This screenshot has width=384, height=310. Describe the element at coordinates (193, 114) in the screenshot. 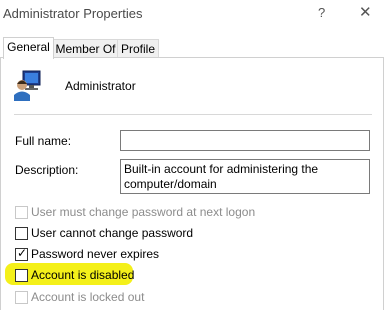

I see `divider` at that location.